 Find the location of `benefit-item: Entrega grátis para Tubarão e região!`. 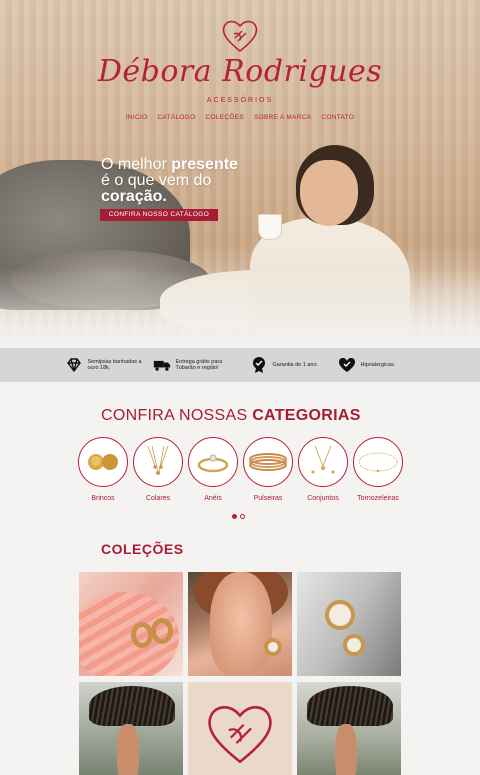

benefit-item: Entrega grátis para Tubarão e região! is located at coordinates (196, 365).